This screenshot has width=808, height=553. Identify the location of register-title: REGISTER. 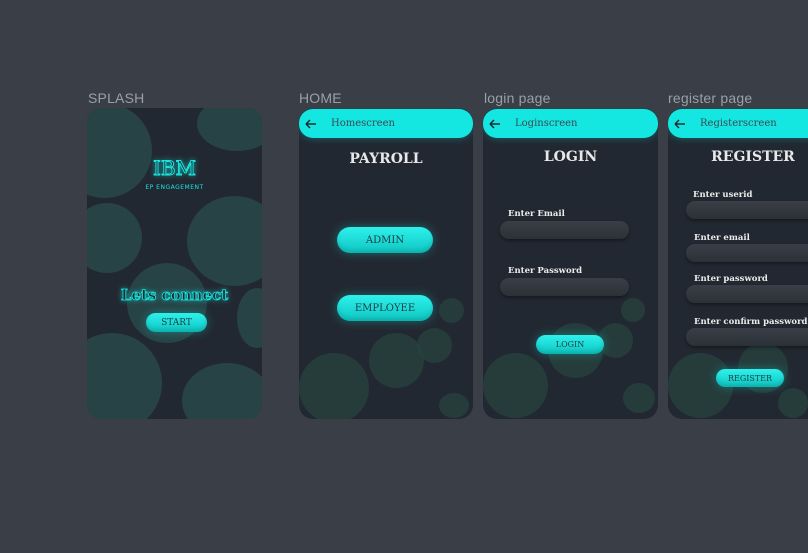
(753, 157).